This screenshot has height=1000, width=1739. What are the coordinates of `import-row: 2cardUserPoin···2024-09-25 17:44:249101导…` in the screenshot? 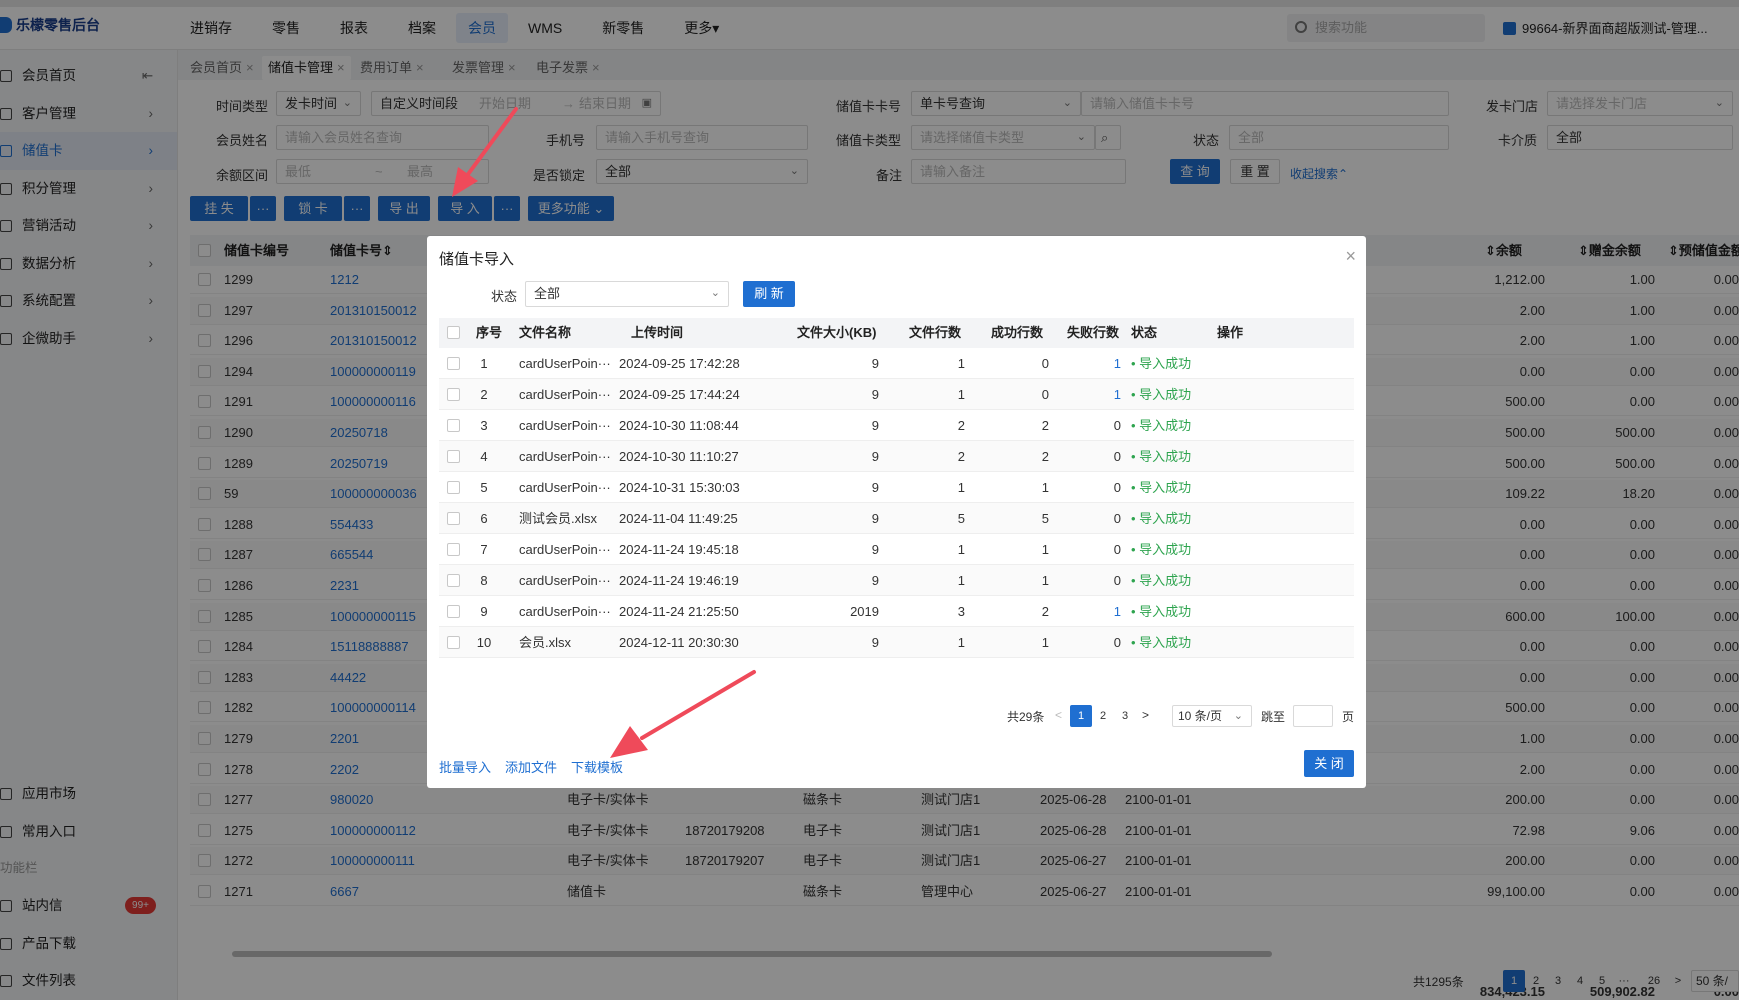 It's located at (896, 394).